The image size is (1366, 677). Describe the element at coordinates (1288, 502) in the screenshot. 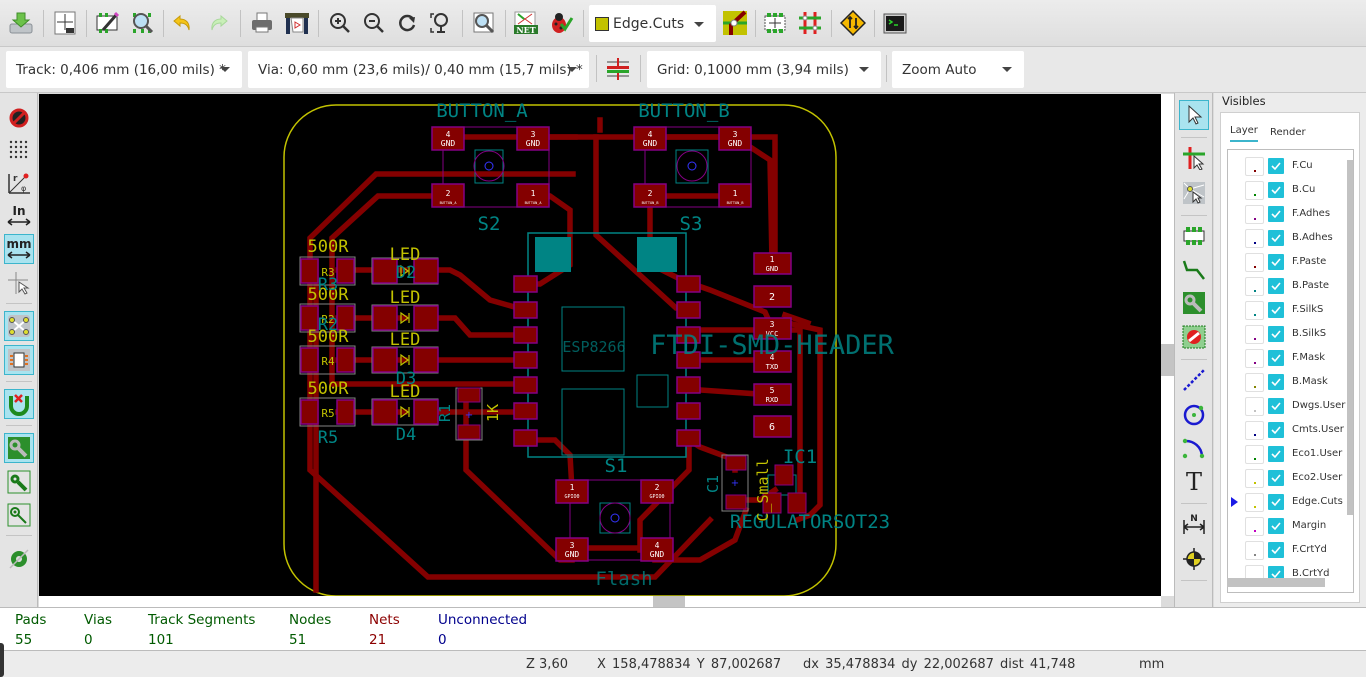

I see `layer-row: Edge.Cuts` at that location.